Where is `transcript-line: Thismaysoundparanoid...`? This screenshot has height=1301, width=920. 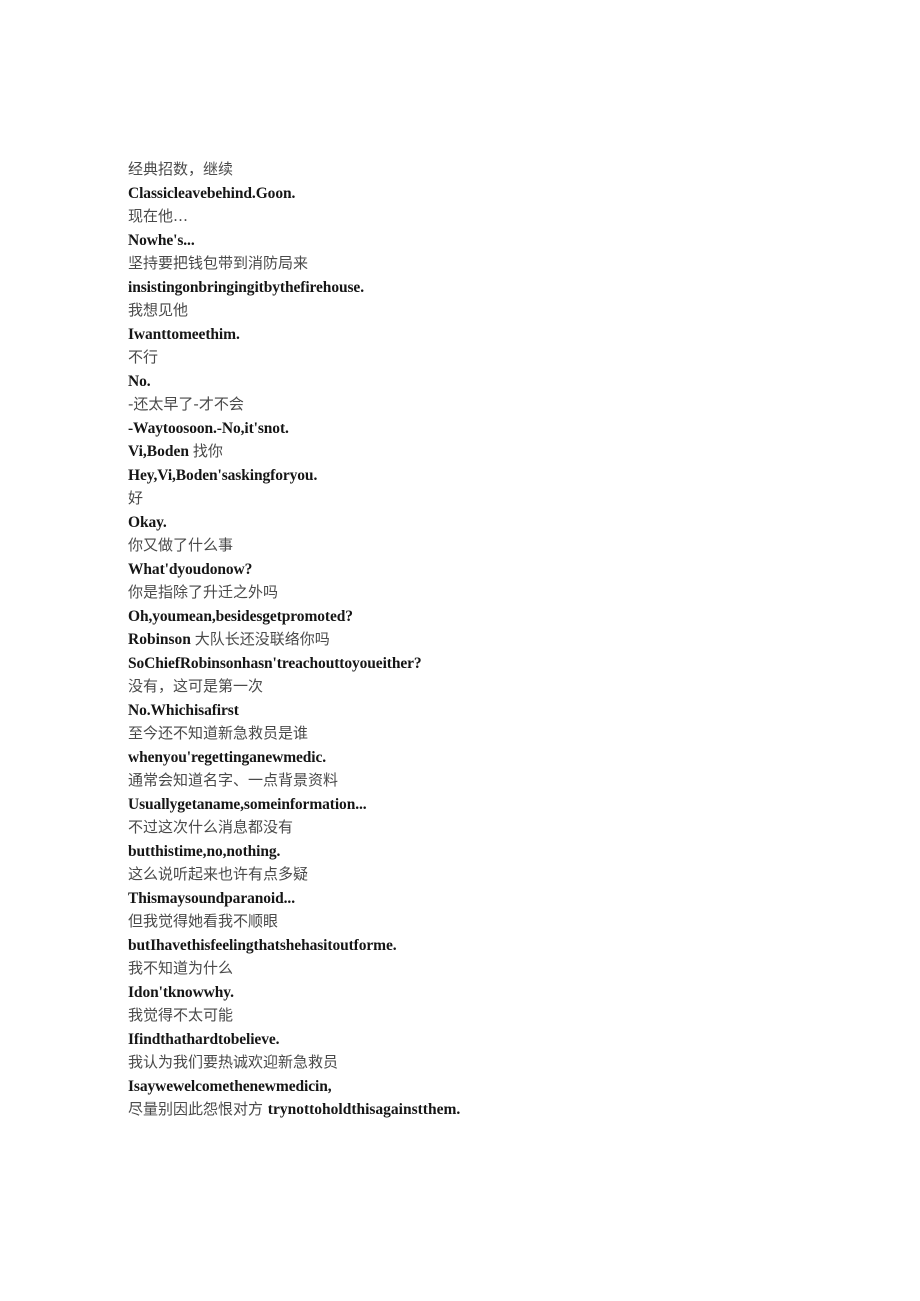
transcript-line: Thismaysoundparanoid... is located at coordinates (211, 898).